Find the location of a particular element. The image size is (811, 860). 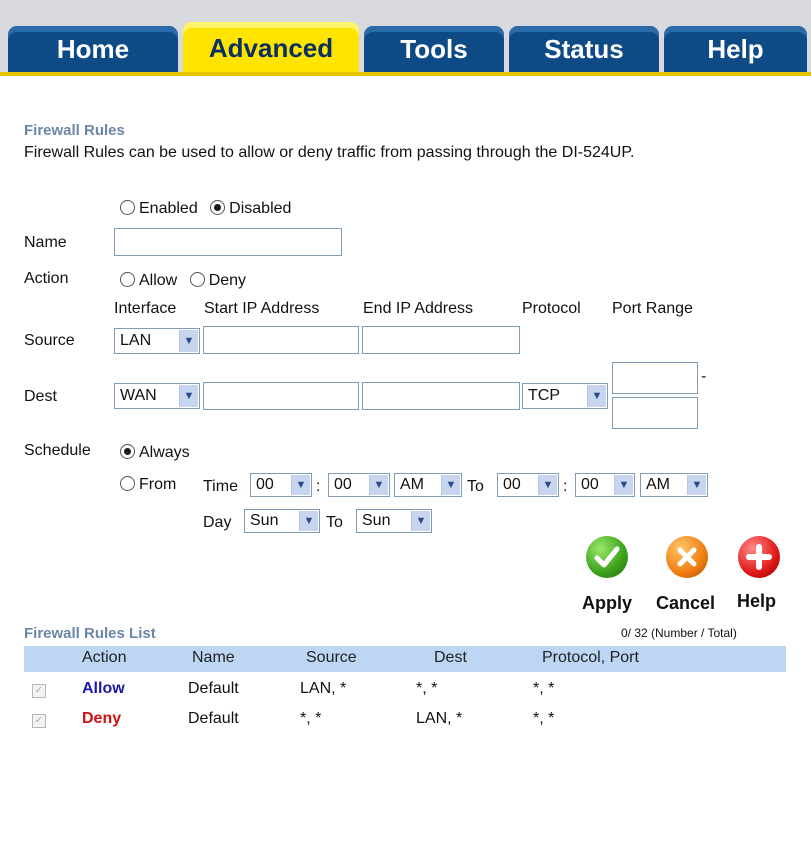

always-radio is located at coordinates (127, 451).